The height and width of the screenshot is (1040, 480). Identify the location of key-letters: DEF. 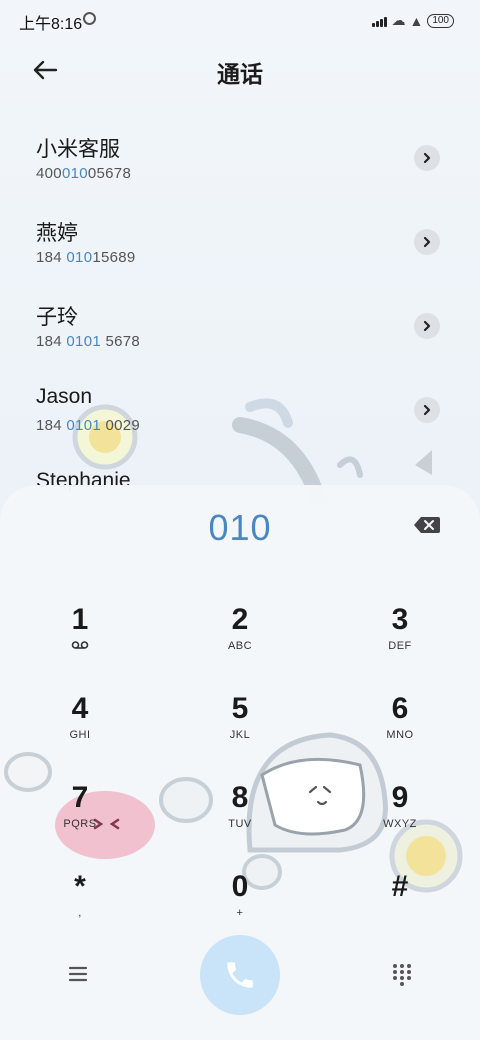
(400, 646).